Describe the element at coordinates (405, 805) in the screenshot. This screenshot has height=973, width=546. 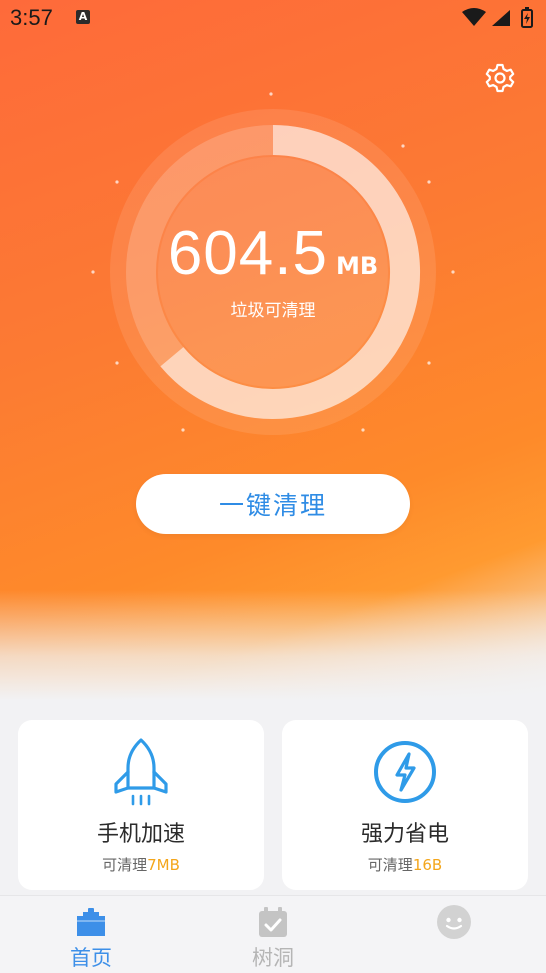
I see `card-power-saving: 强力省电 可清理16B` at that location.